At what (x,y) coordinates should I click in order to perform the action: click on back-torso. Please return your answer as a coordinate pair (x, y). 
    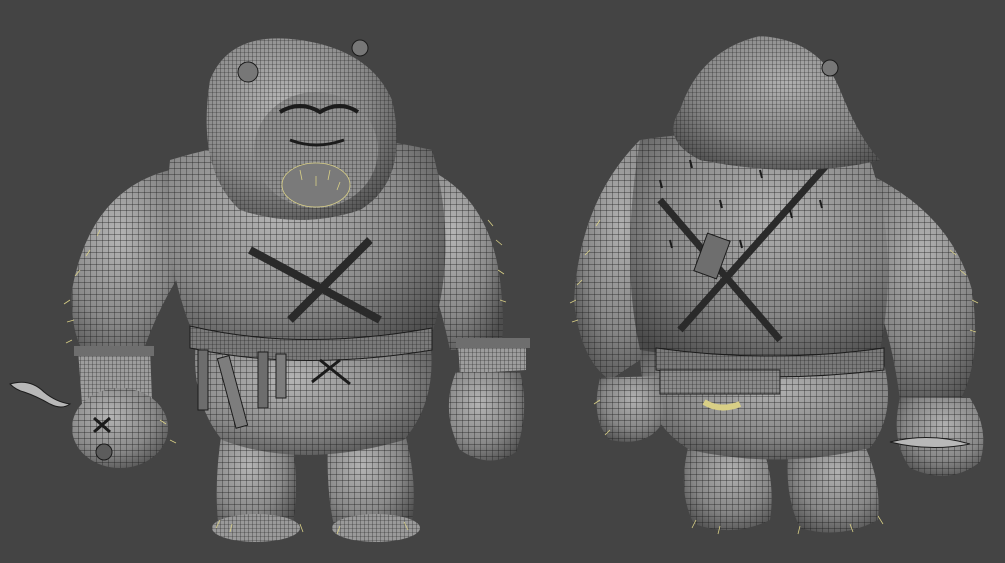
    Looking at the image, I should click on (759, 272).